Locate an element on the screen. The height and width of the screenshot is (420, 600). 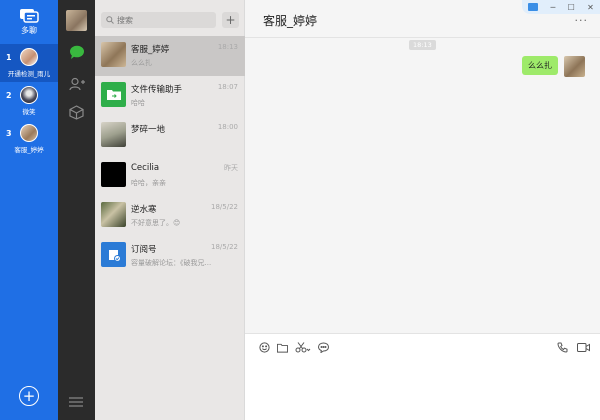
conversation-preview: 哈哈 is located at coordinates (138, 103).